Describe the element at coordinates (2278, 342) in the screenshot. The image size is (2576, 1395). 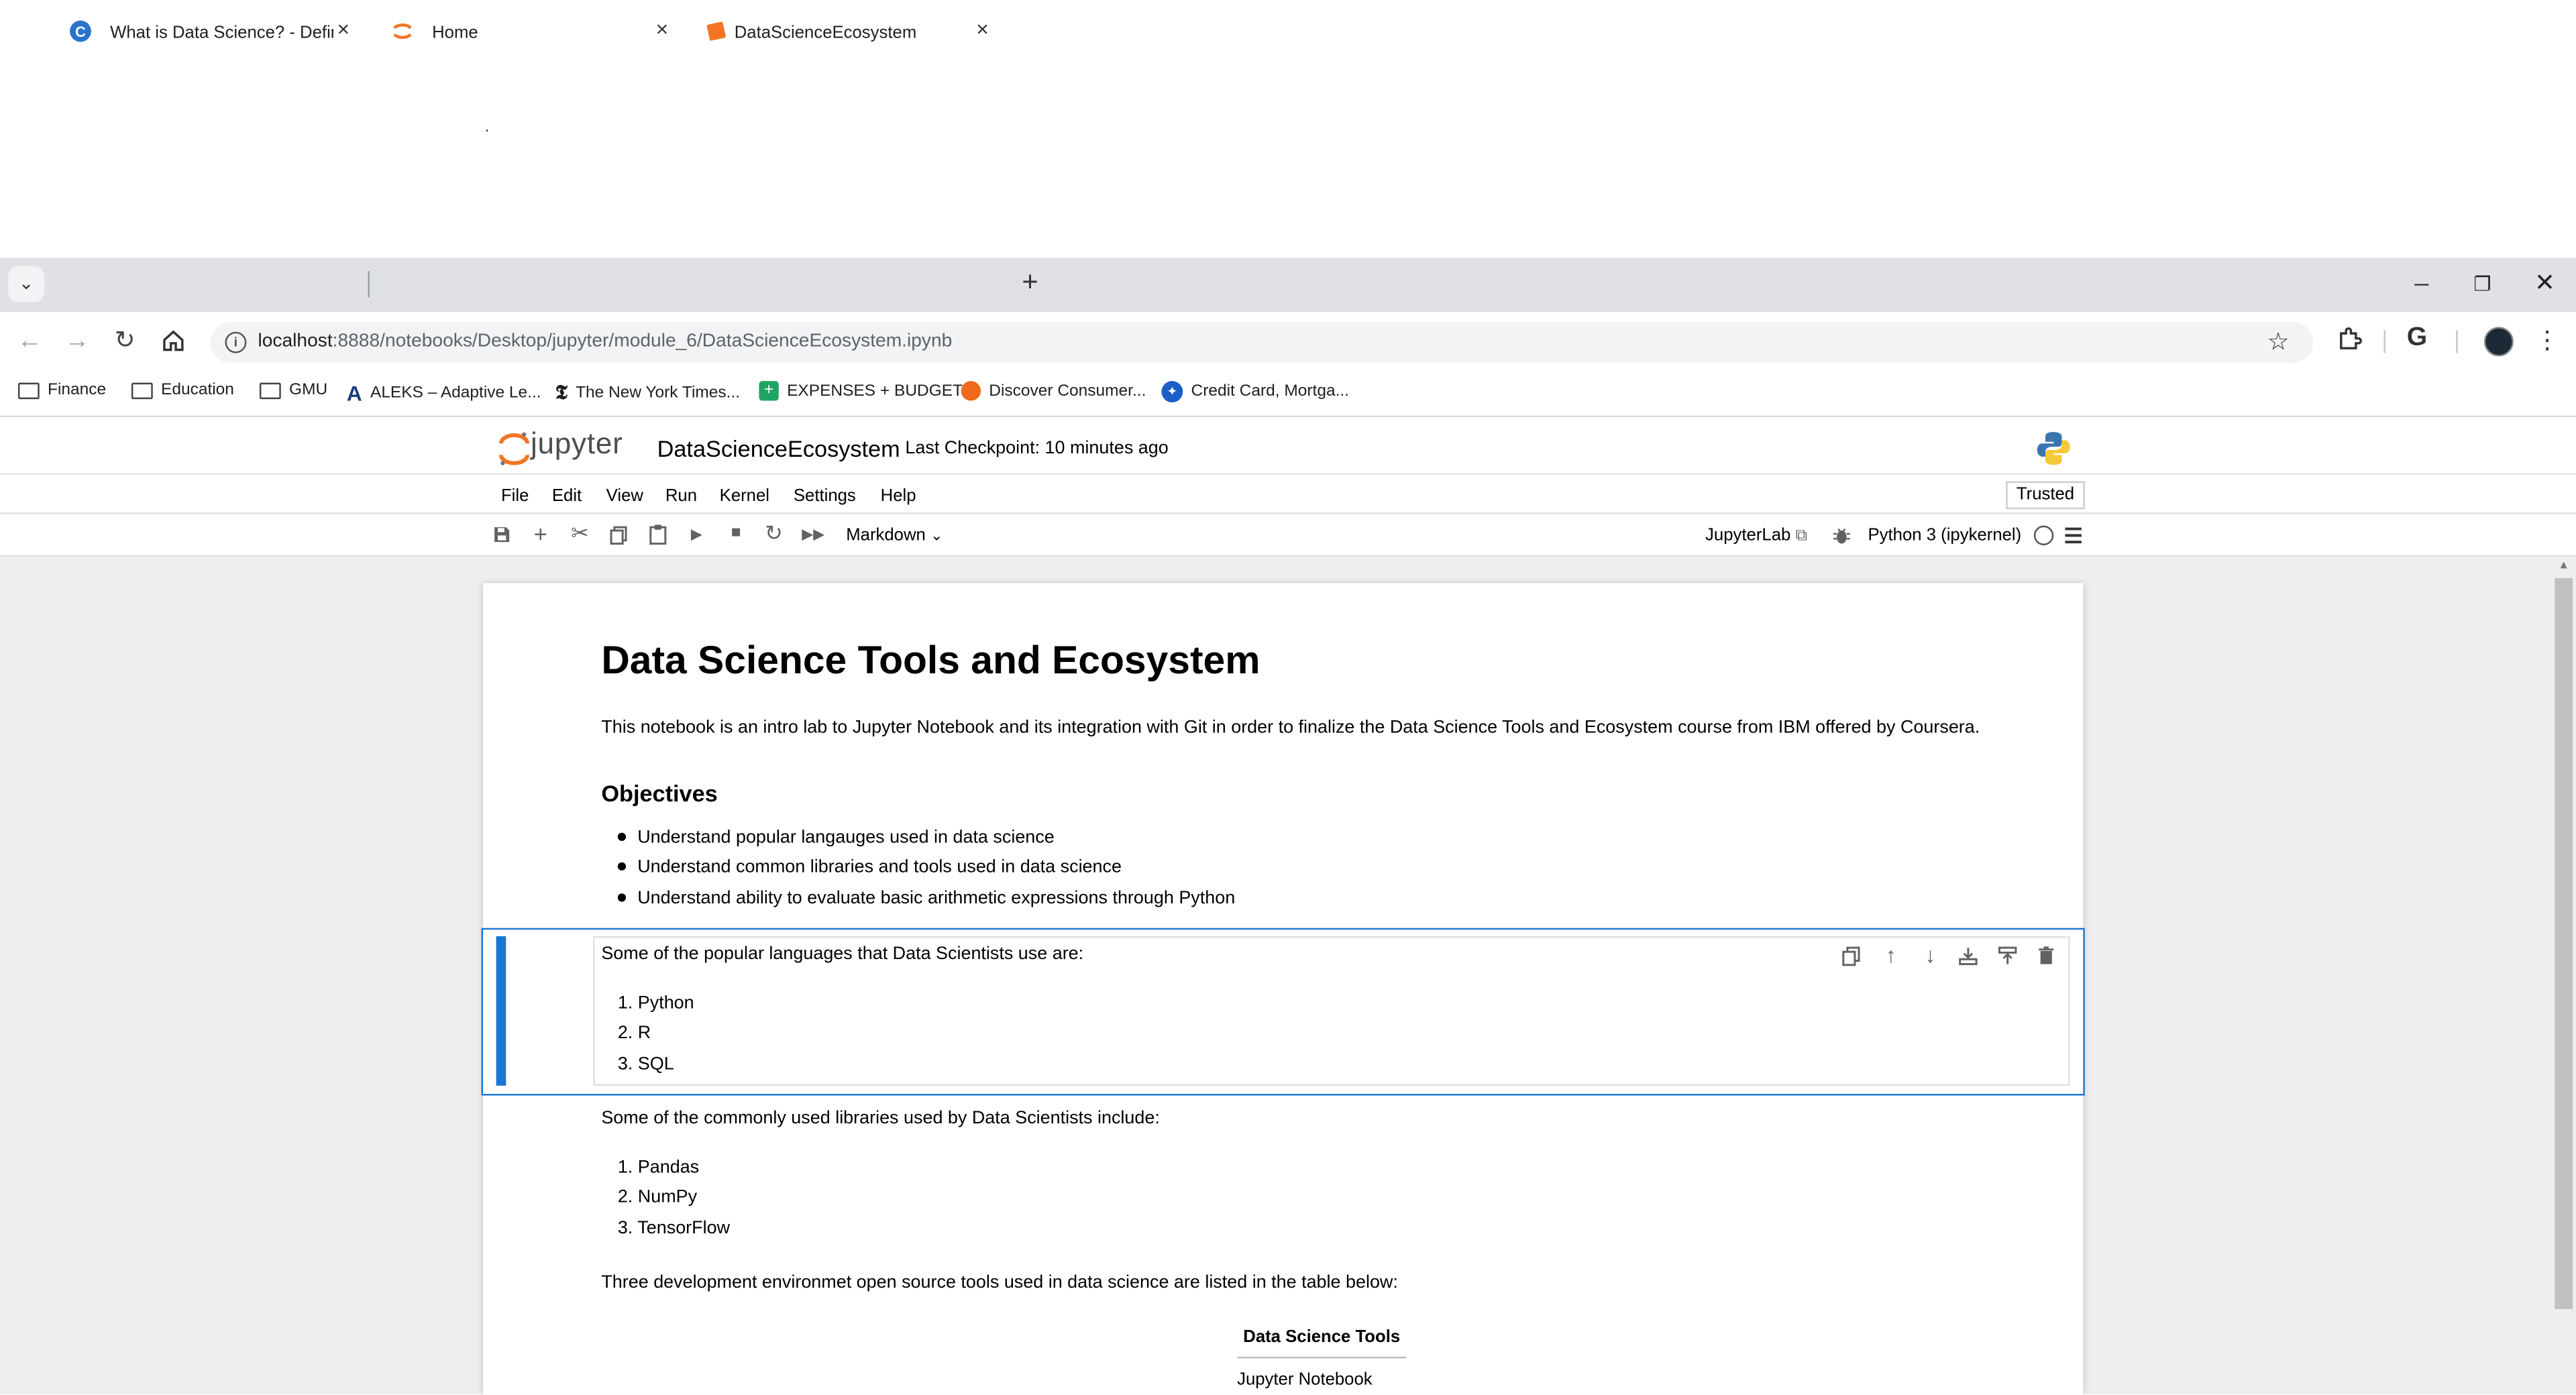
I see `bookmark-star-icon: ☆` at that location.